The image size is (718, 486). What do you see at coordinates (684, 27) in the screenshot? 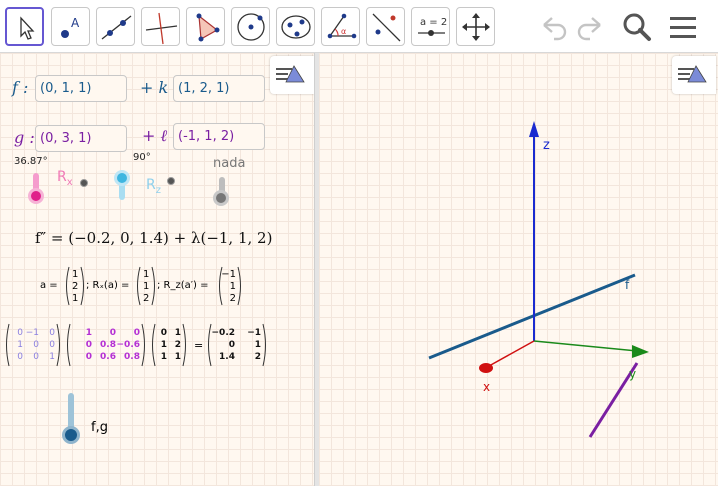
I see `menu-button` at bounding box center [684, 27].